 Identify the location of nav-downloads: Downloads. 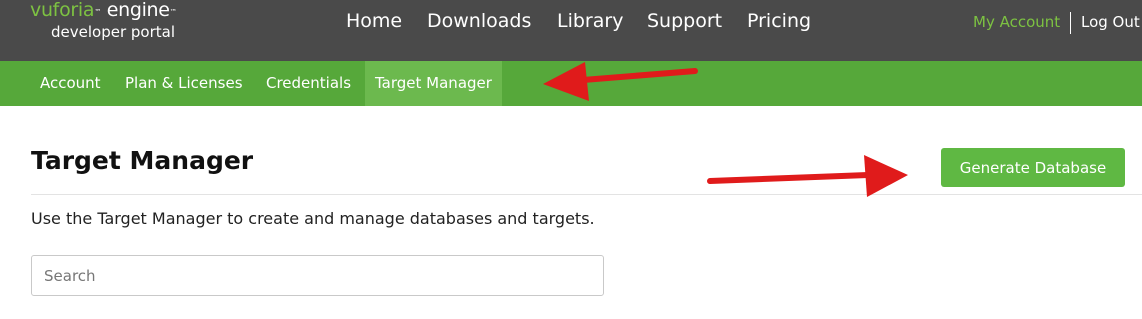
(479, 21).